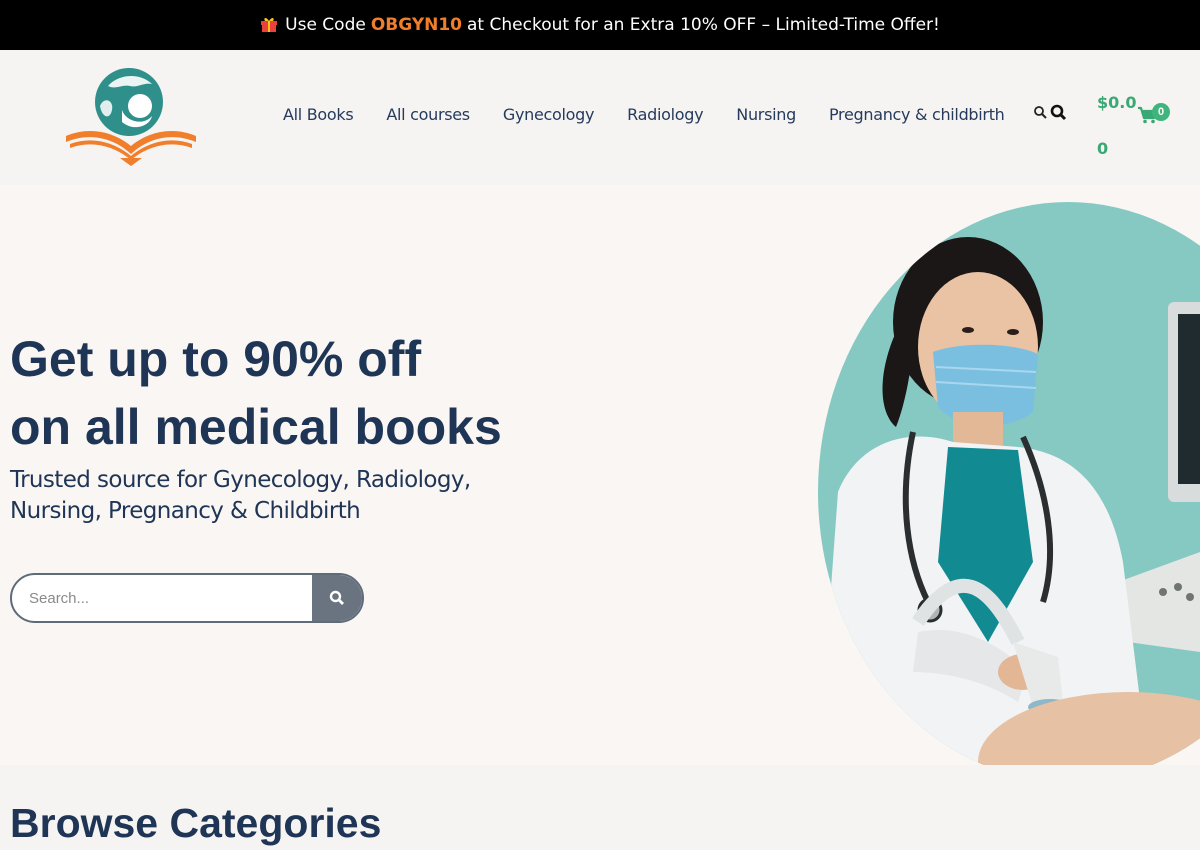  I want to click on book-globe-logo-icon, so click(131, 116).